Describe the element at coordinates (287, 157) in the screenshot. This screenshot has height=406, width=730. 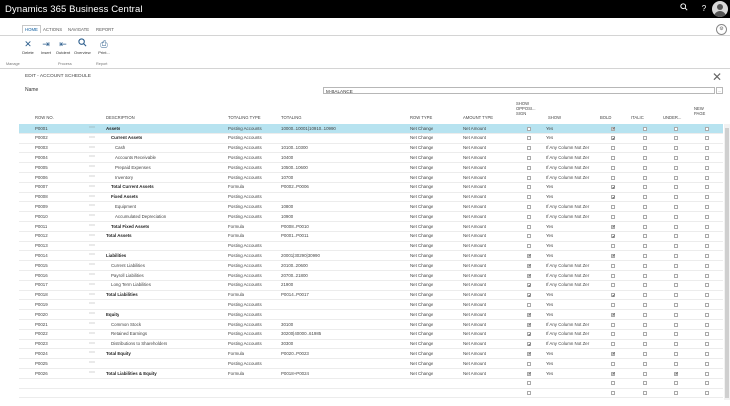
I see `totaling-cell: 10400` at that location.